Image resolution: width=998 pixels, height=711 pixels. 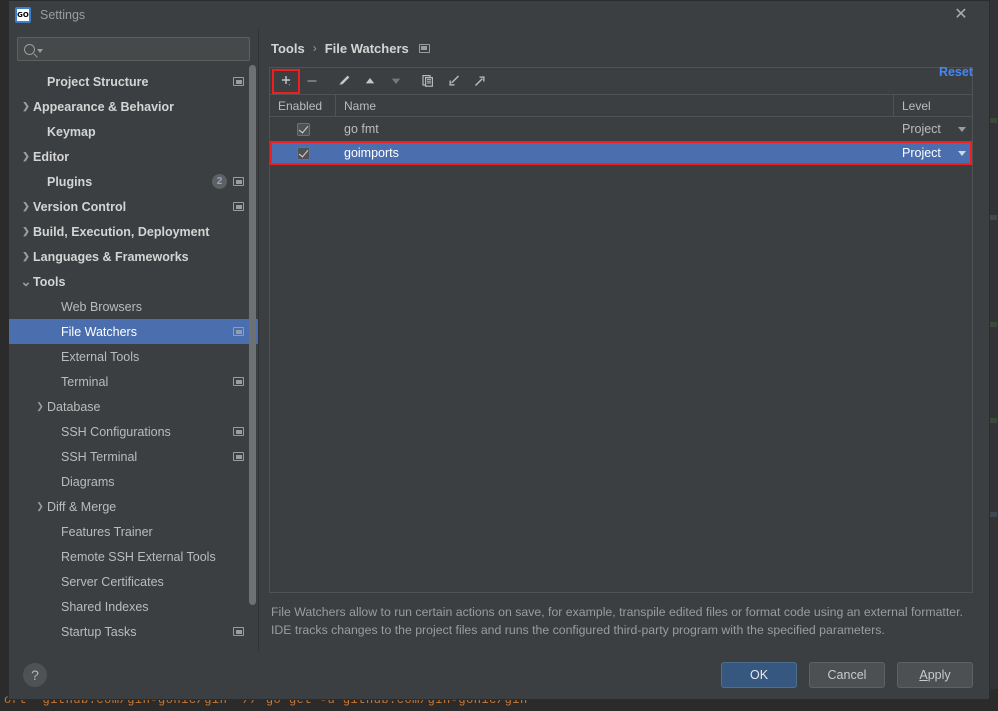 I want to click on add-button, so click(x=286, y=81).